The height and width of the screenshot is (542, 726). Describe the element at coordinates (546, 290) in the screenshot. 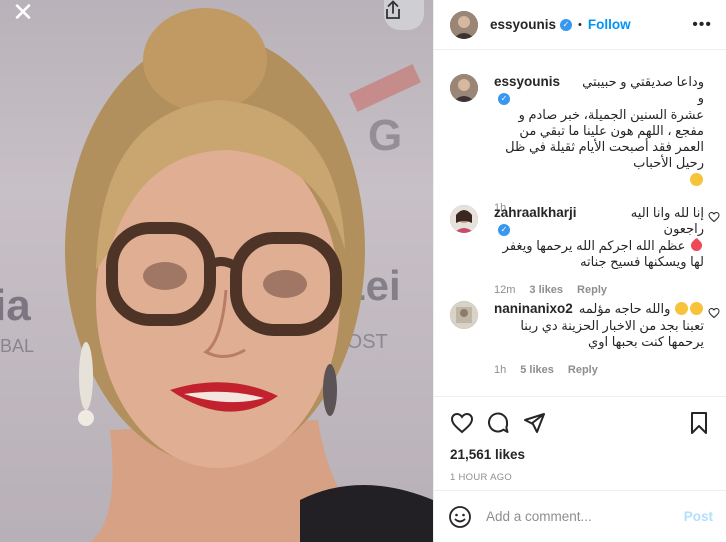

I see `comment-likes: 3 likes` at that location.